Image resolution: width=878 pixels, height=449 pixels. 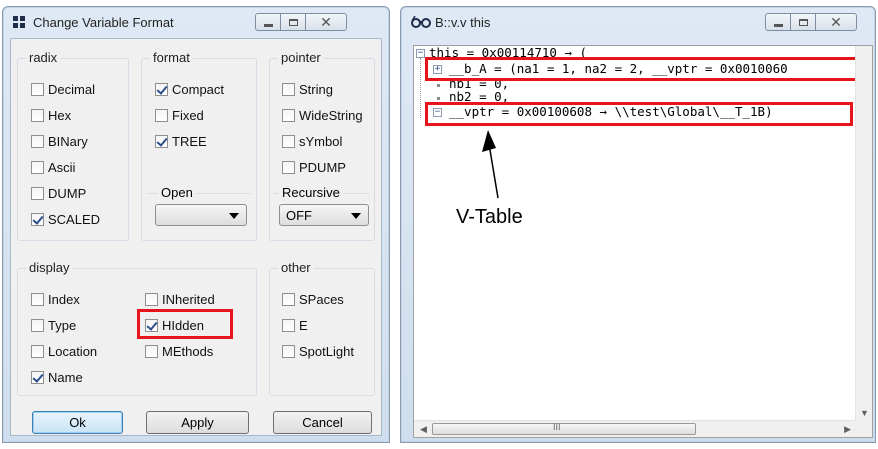 What do you see at coordinates (55, 299) in the screenshot?
I see `display-index-checkbox: Index` at bounding box center [55, 299].